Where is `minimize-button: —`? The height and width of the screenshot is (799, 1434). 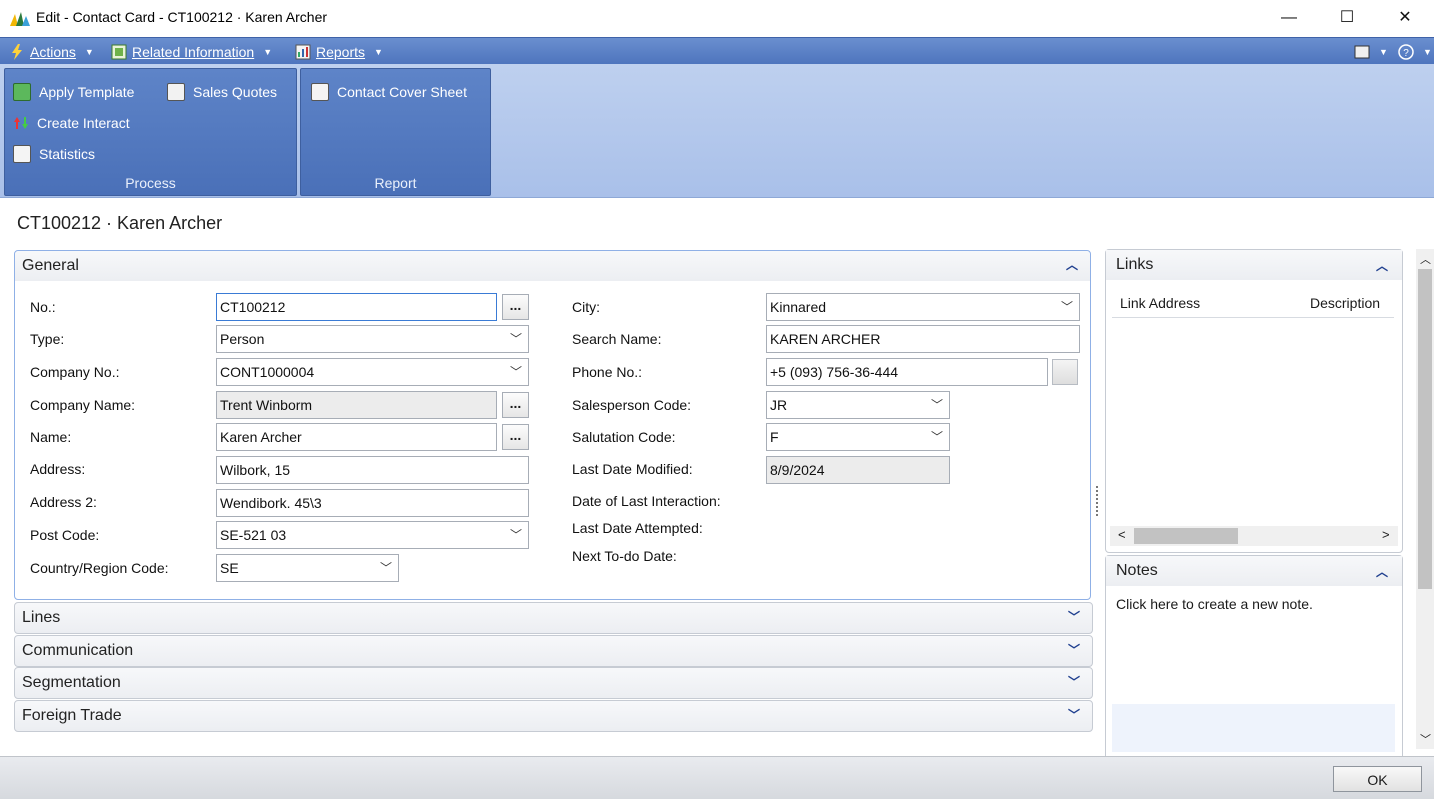
minimize-button: — is located at coordinates (1289, 18).